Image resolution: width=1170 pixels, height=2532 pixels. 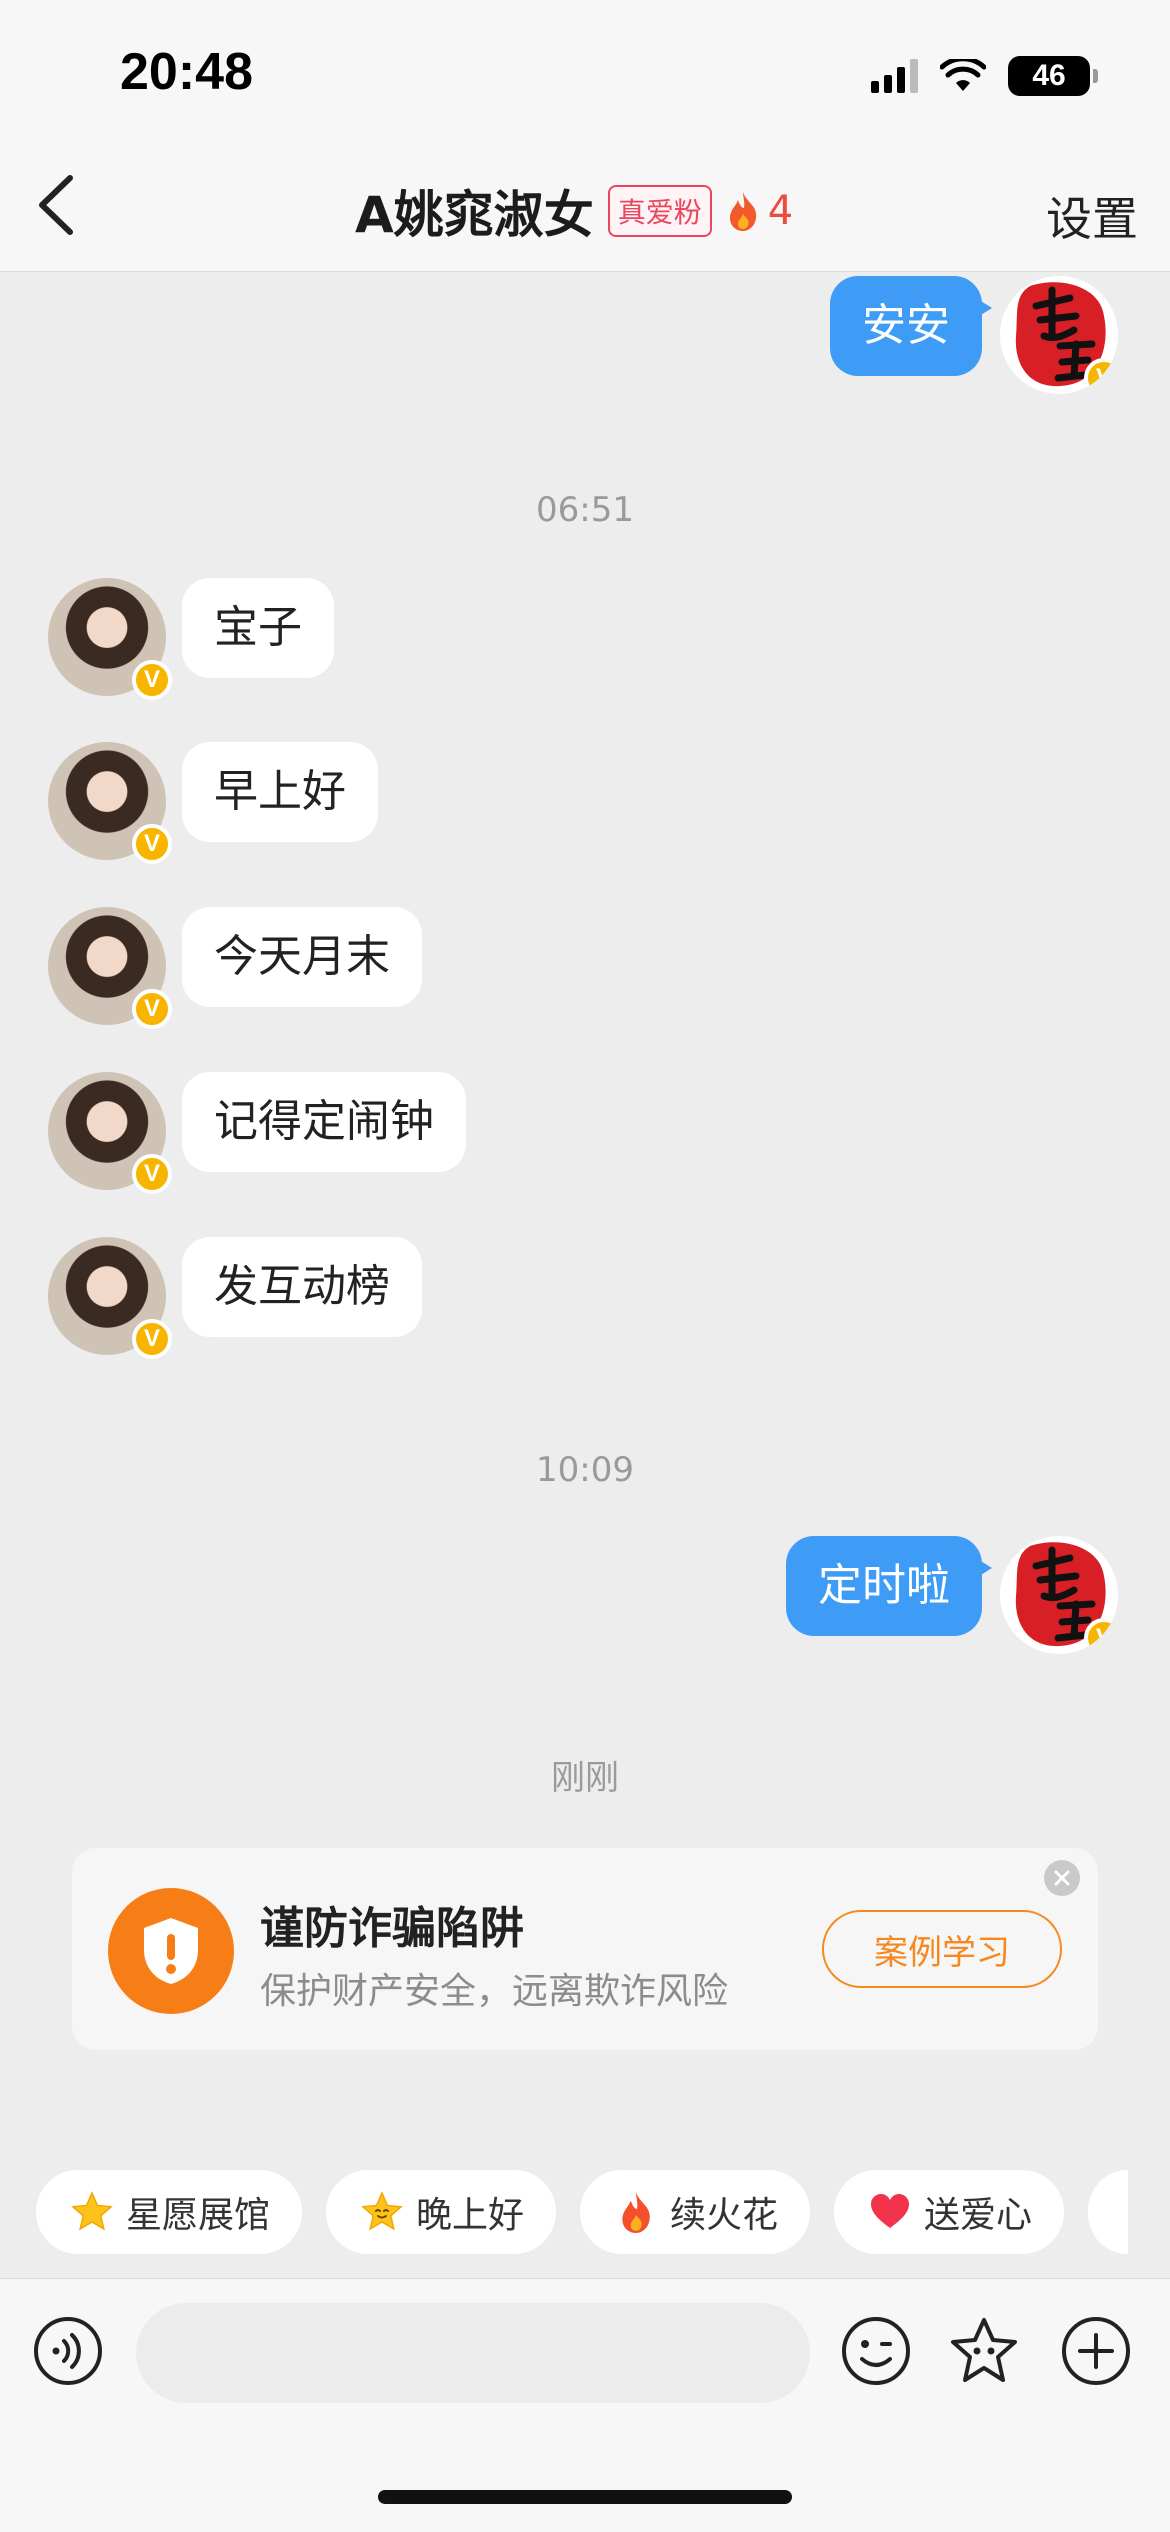 I want to click on status-icons: 46, so click(x=984, y=76).